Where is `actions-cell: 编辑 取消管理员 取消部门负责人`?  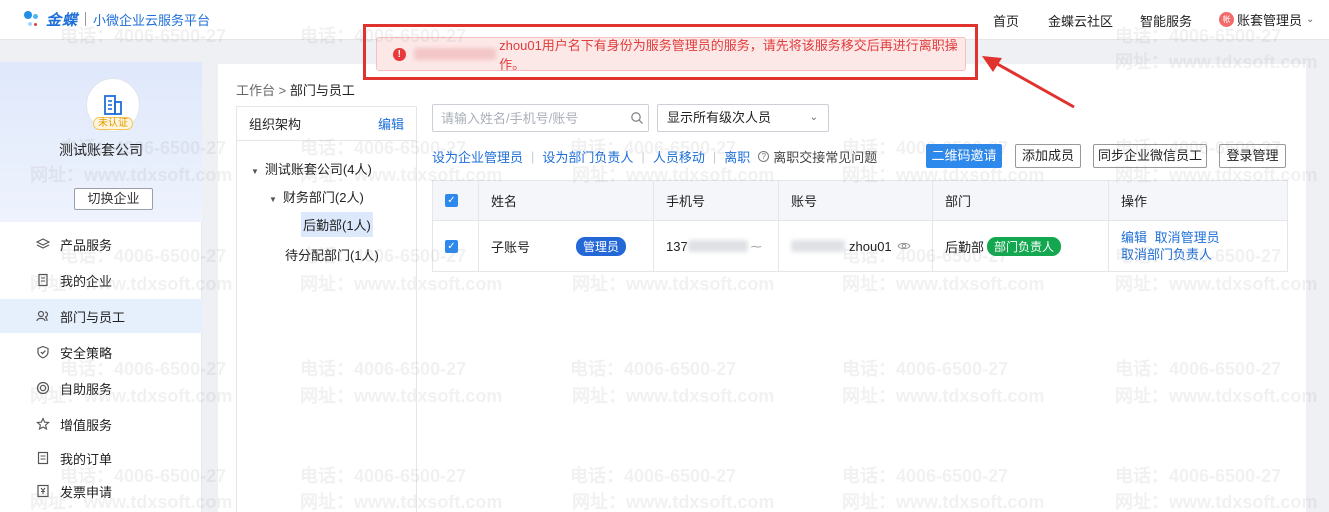 actions-cell: 编辑 取消管理员 取消部门负责人 is located at coordinates (1199, 246).